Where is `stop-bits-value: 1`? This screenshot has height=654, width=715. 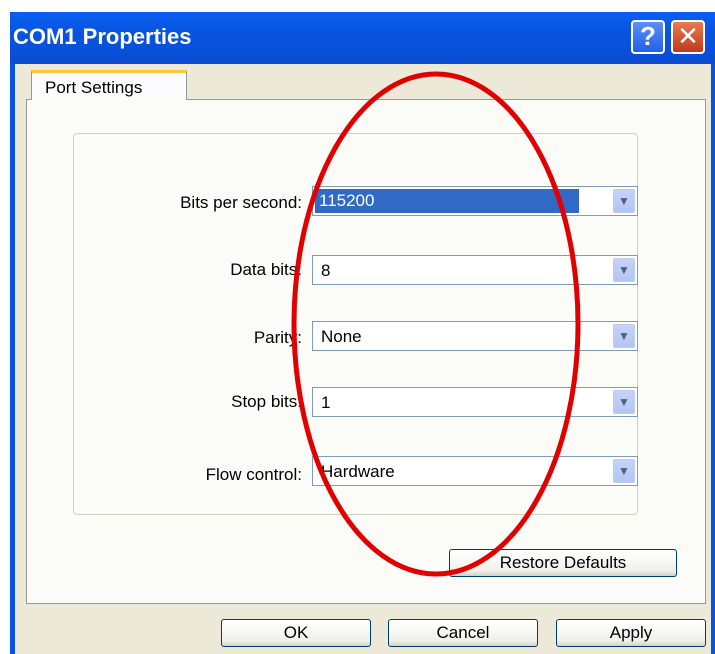
stop-bits-value: 1 is located at coordinates (326, 402).